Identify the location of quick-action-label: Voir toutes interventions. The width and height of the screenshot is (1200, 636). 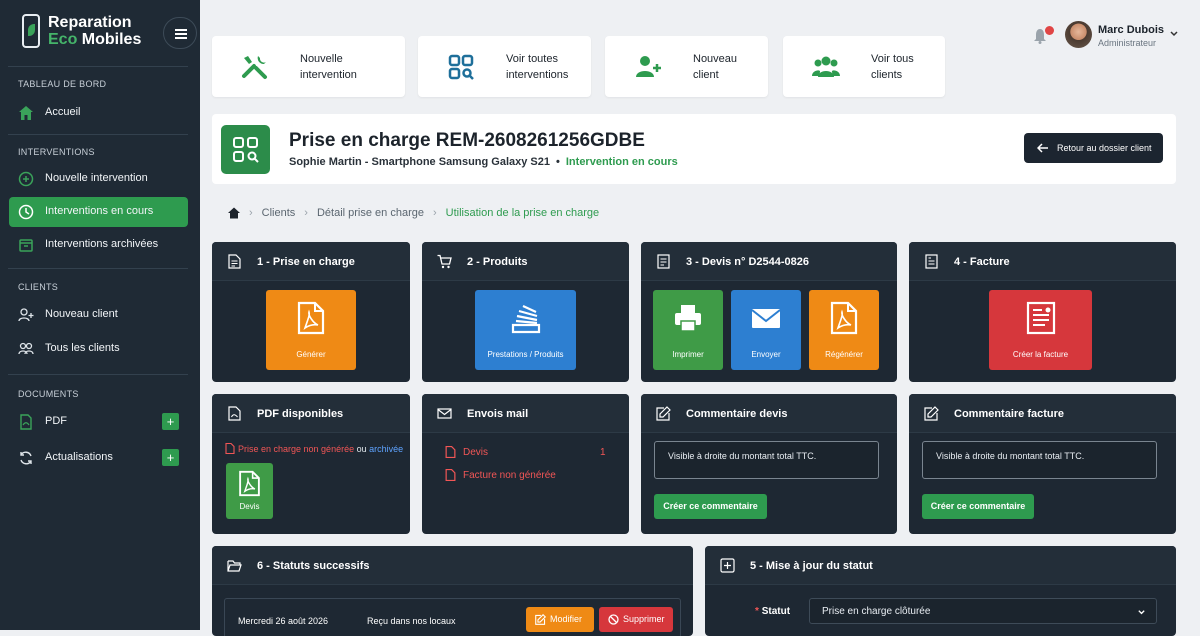
(537, 67).